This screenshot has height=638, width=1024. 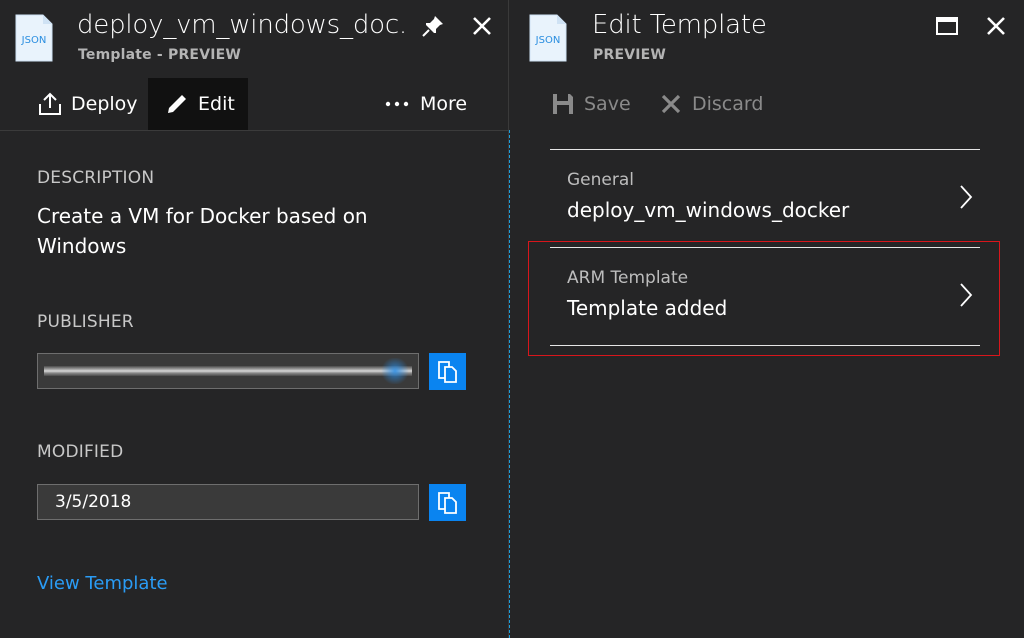 I want to click on page-subtitle: Template - PREVIEW, so click(x=160, y=55).